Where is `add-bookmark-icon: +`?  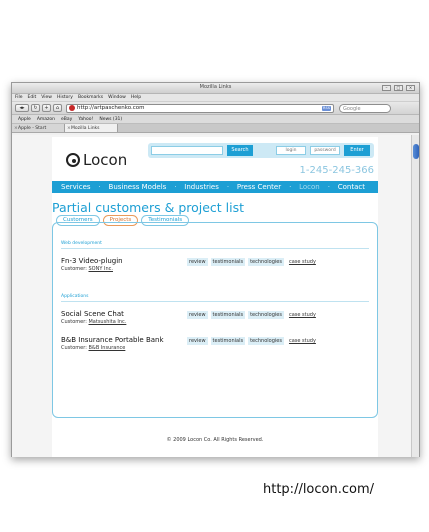 add-bookmark-icon: + is located at coordinates (46, 108).